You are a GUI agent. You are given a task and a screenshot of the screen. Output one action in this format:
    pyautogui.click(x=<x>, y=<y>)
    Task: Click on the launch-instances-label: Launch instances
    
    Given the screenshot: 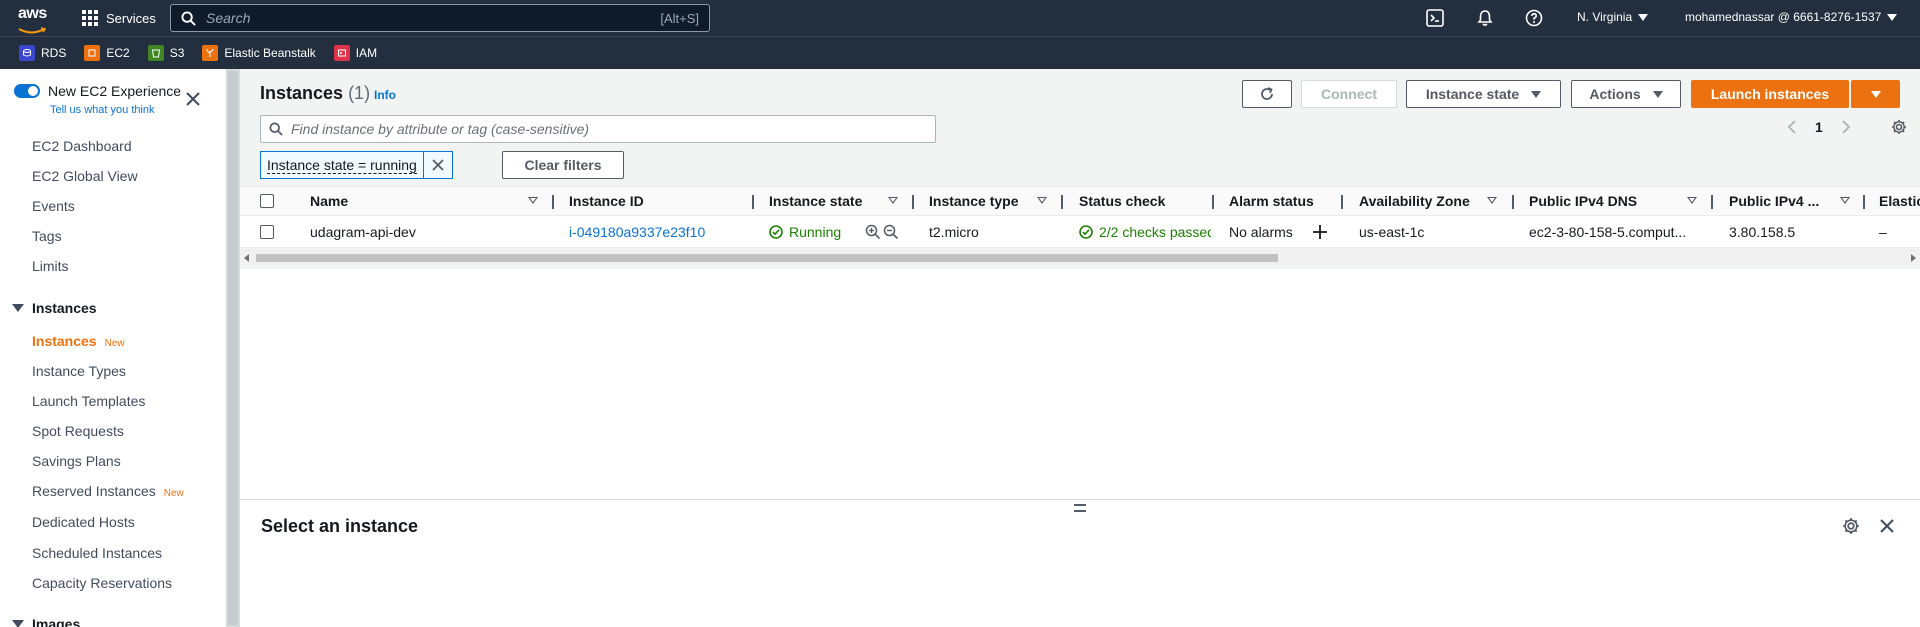 What is the action you would take?
    pyautogui.click(x=1770, y=94)
    